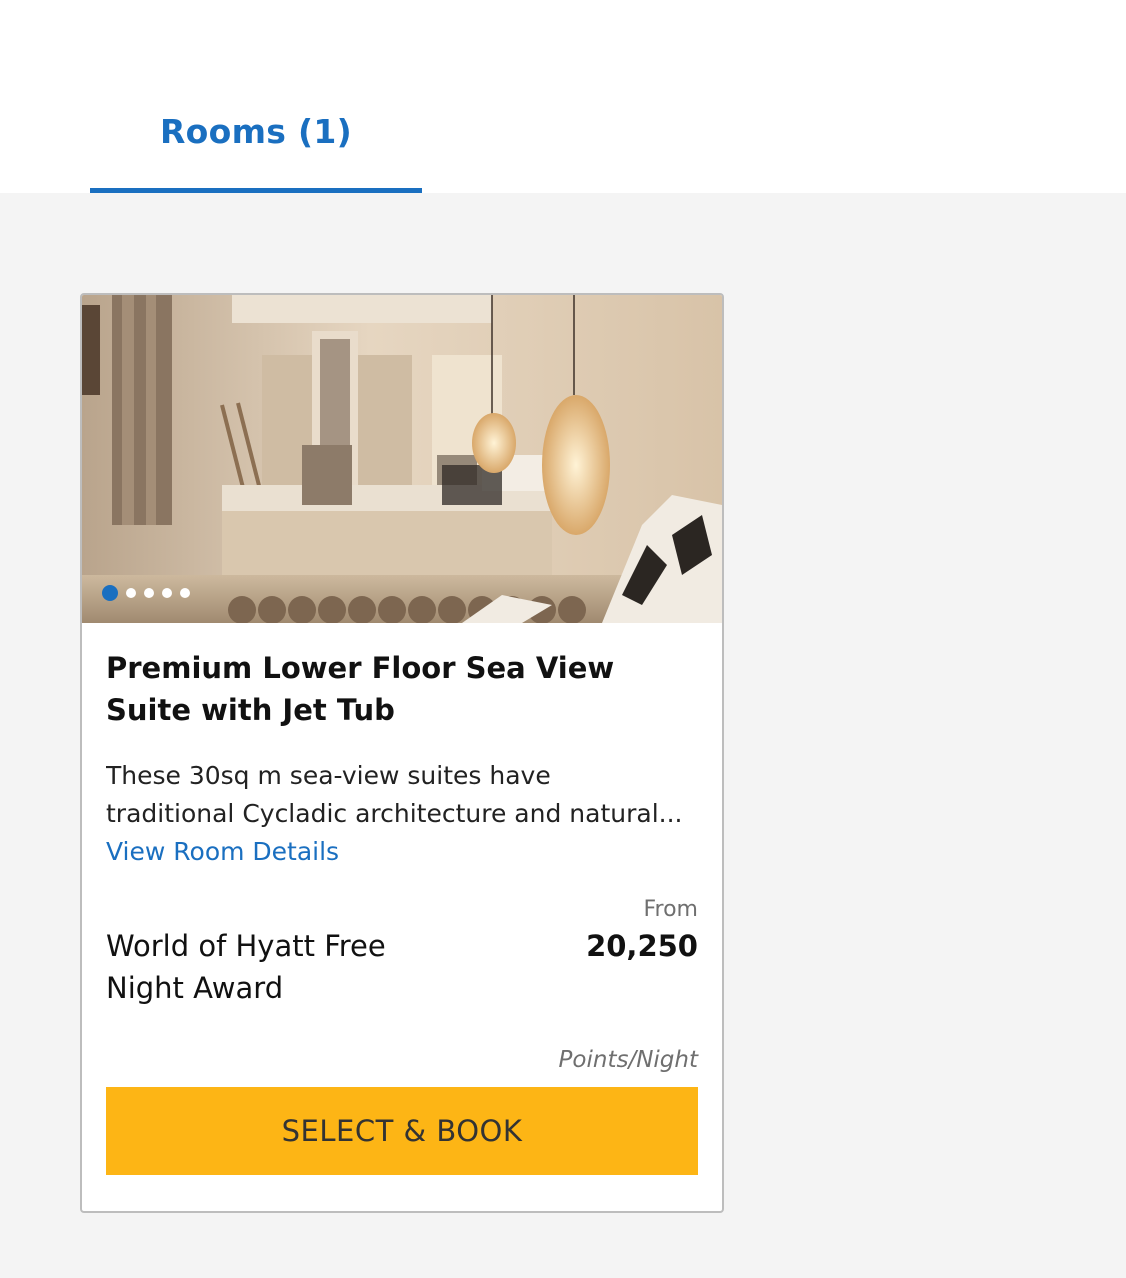 This screenshot has height=1278, width=1126. I want to click on tab-rooms: Rooms (1), so click(256, 146).